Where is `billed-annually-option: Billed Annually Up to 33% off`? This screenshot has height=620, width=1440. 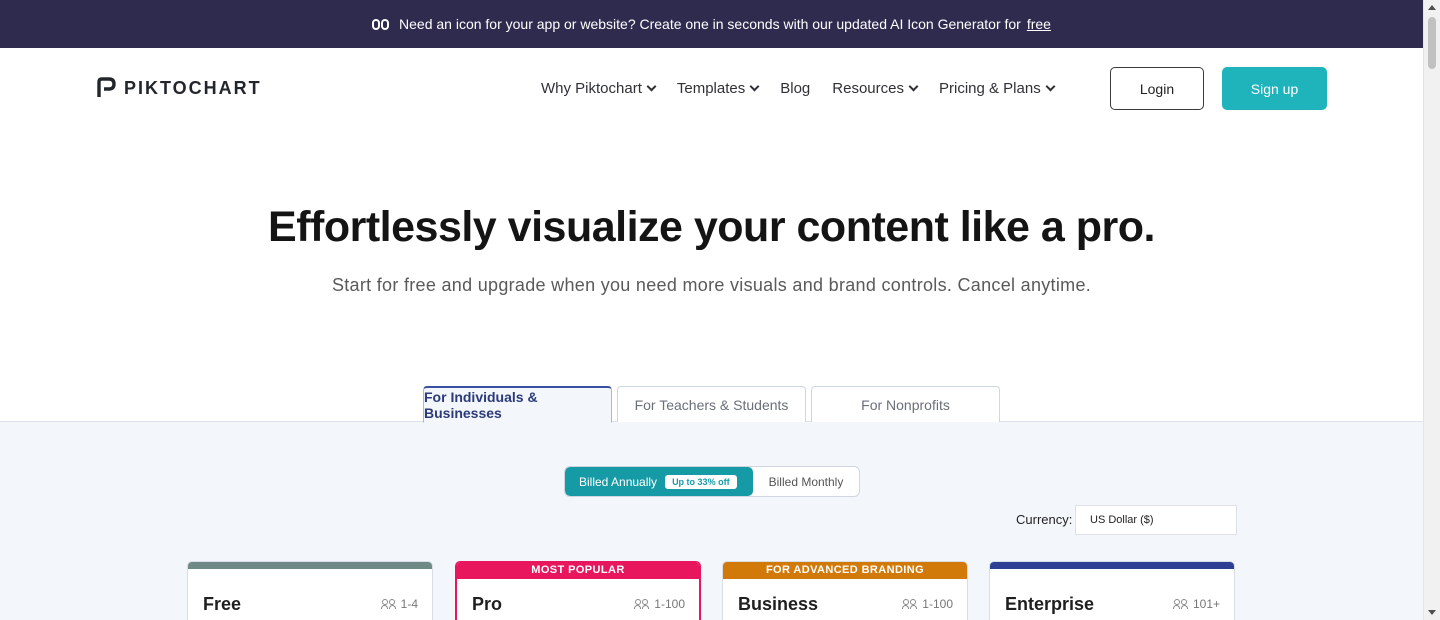 billed-annually-option: Billed Annually Up to 33% off is located at coordinates (659, 481).